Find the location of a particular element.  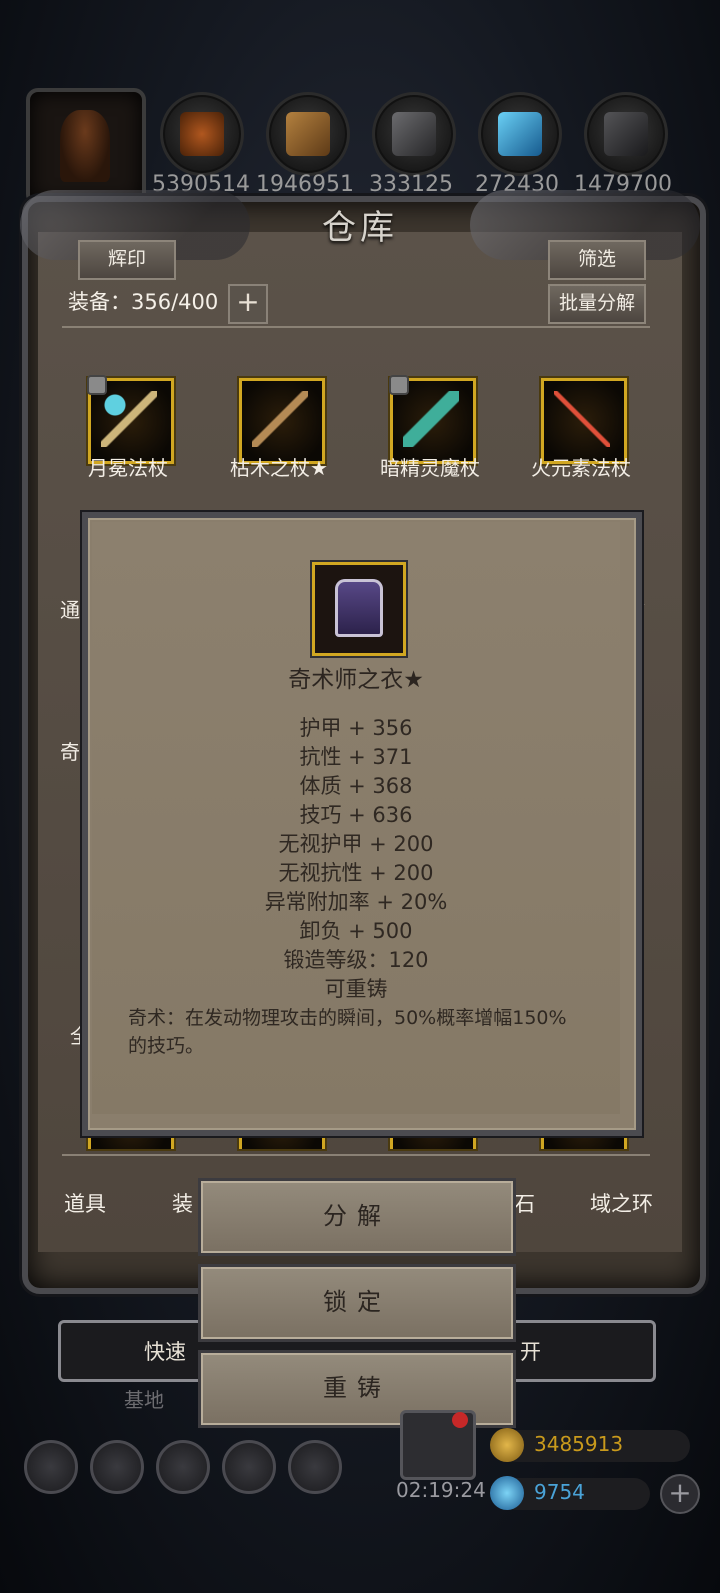

blue-crystal-icon is located at coordinates (520, 134).